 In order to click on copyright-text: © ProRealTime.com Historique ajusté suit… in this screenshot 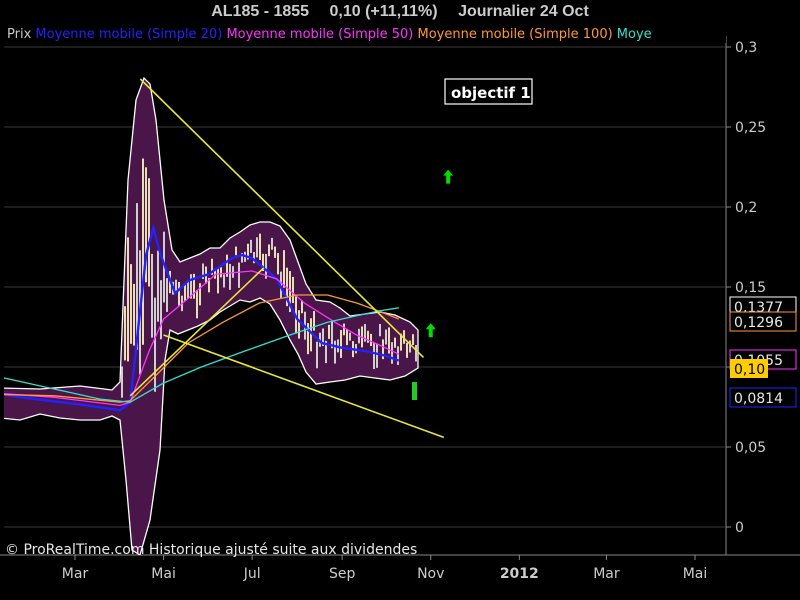, I will do `click(211, 550)`.